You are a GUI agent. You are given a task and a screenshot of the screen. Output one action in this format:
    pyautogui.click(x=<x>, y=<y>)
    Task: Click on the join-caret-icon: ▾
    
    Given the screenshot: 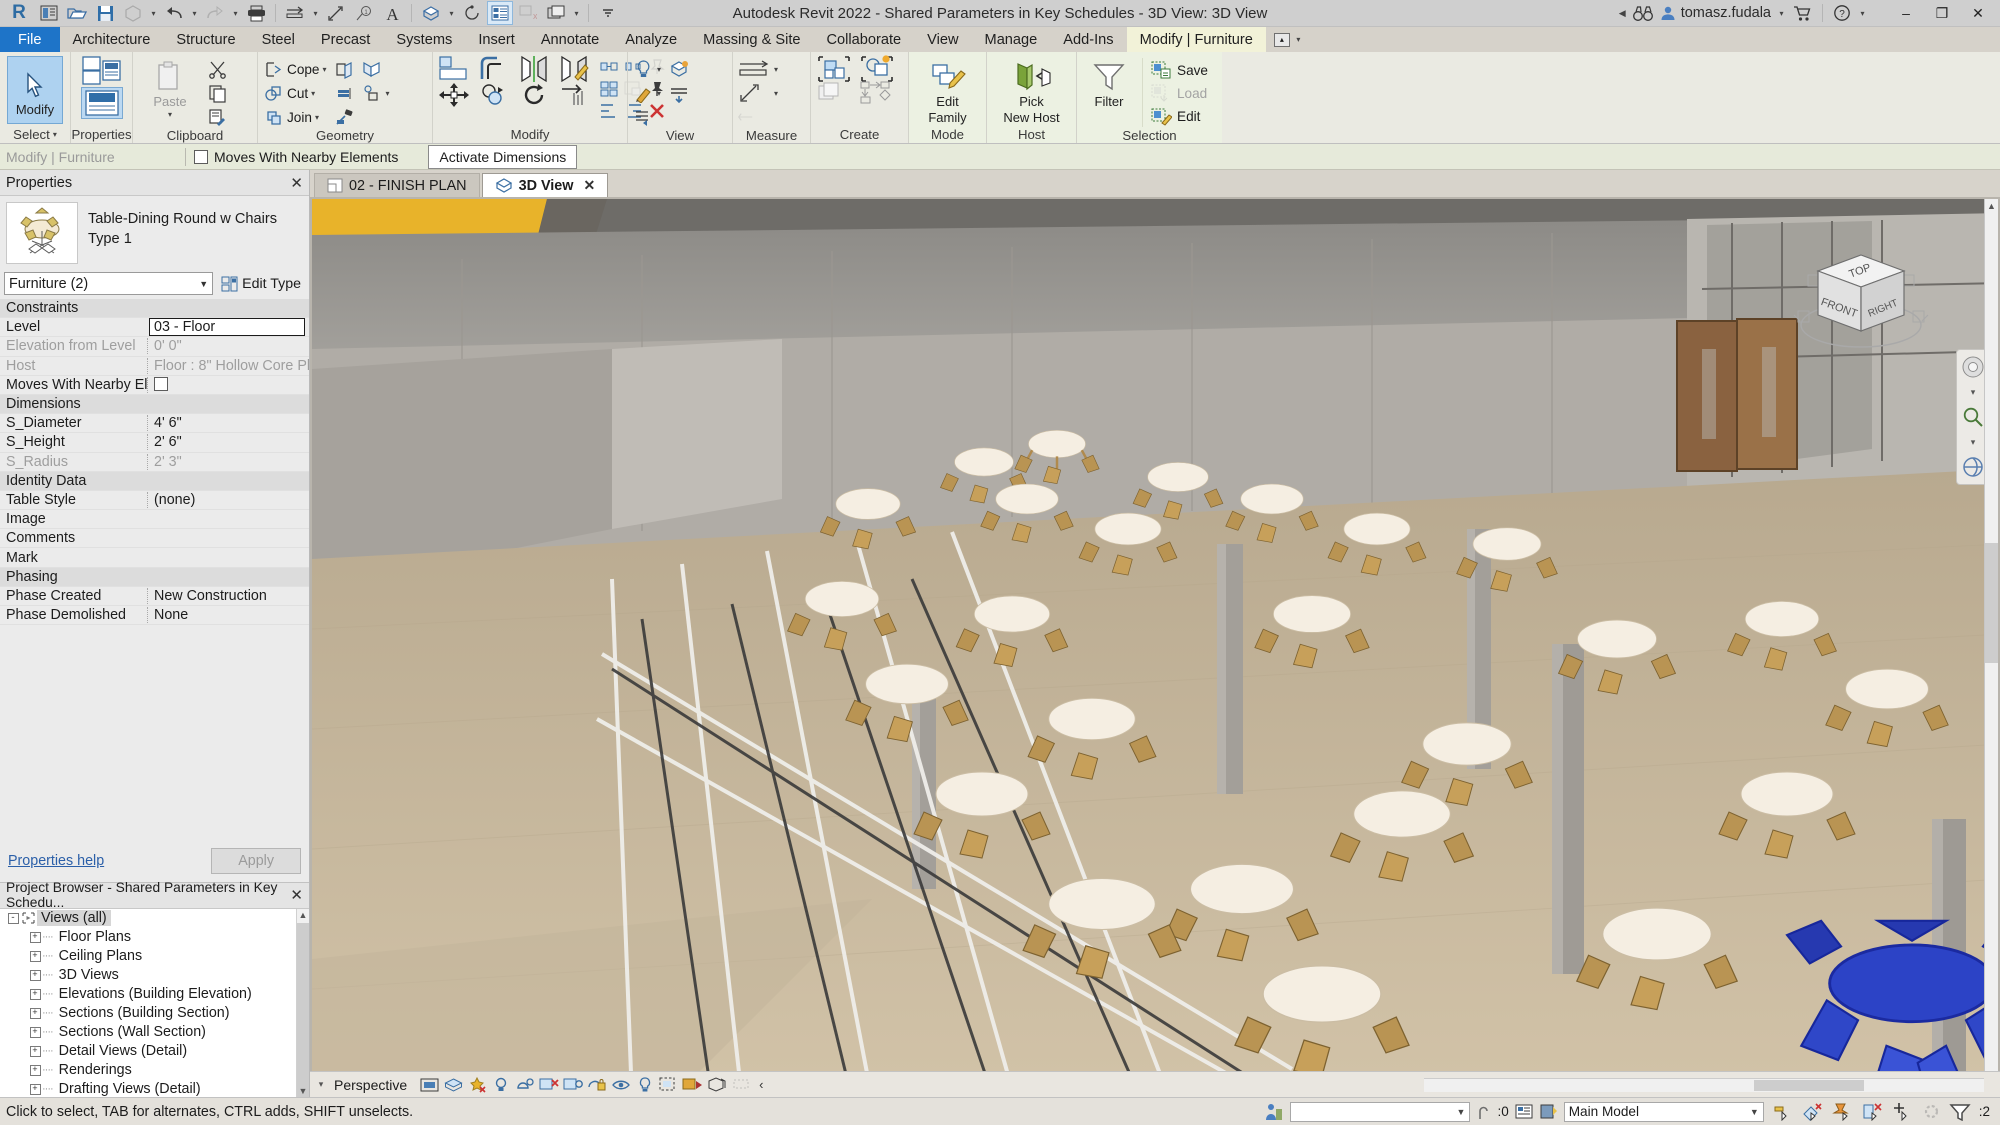 What is the action you would take?
    pyautogui.click(x=317, y=117)
    